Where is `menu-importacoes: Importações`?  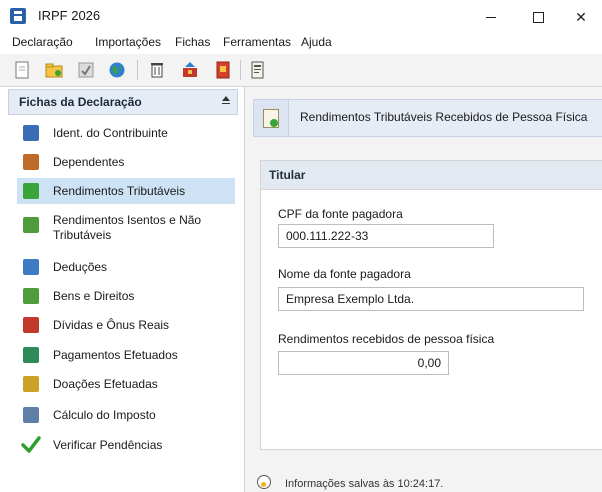
menu-importacoes: Importações is located at coordinates (128, 42).